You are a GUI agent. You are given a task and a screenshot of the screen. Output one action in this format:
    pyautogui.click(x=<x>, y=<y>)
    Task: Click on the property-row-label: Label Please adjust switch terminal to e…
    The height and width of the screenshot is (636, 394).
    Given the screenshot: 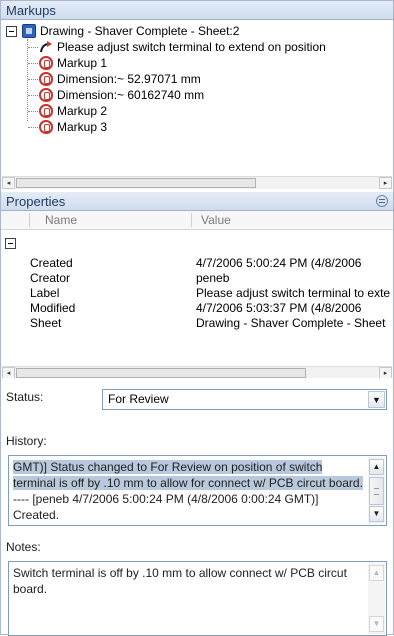 What is the action you would take?
    pyautogui.click(x=197, y=293)
    